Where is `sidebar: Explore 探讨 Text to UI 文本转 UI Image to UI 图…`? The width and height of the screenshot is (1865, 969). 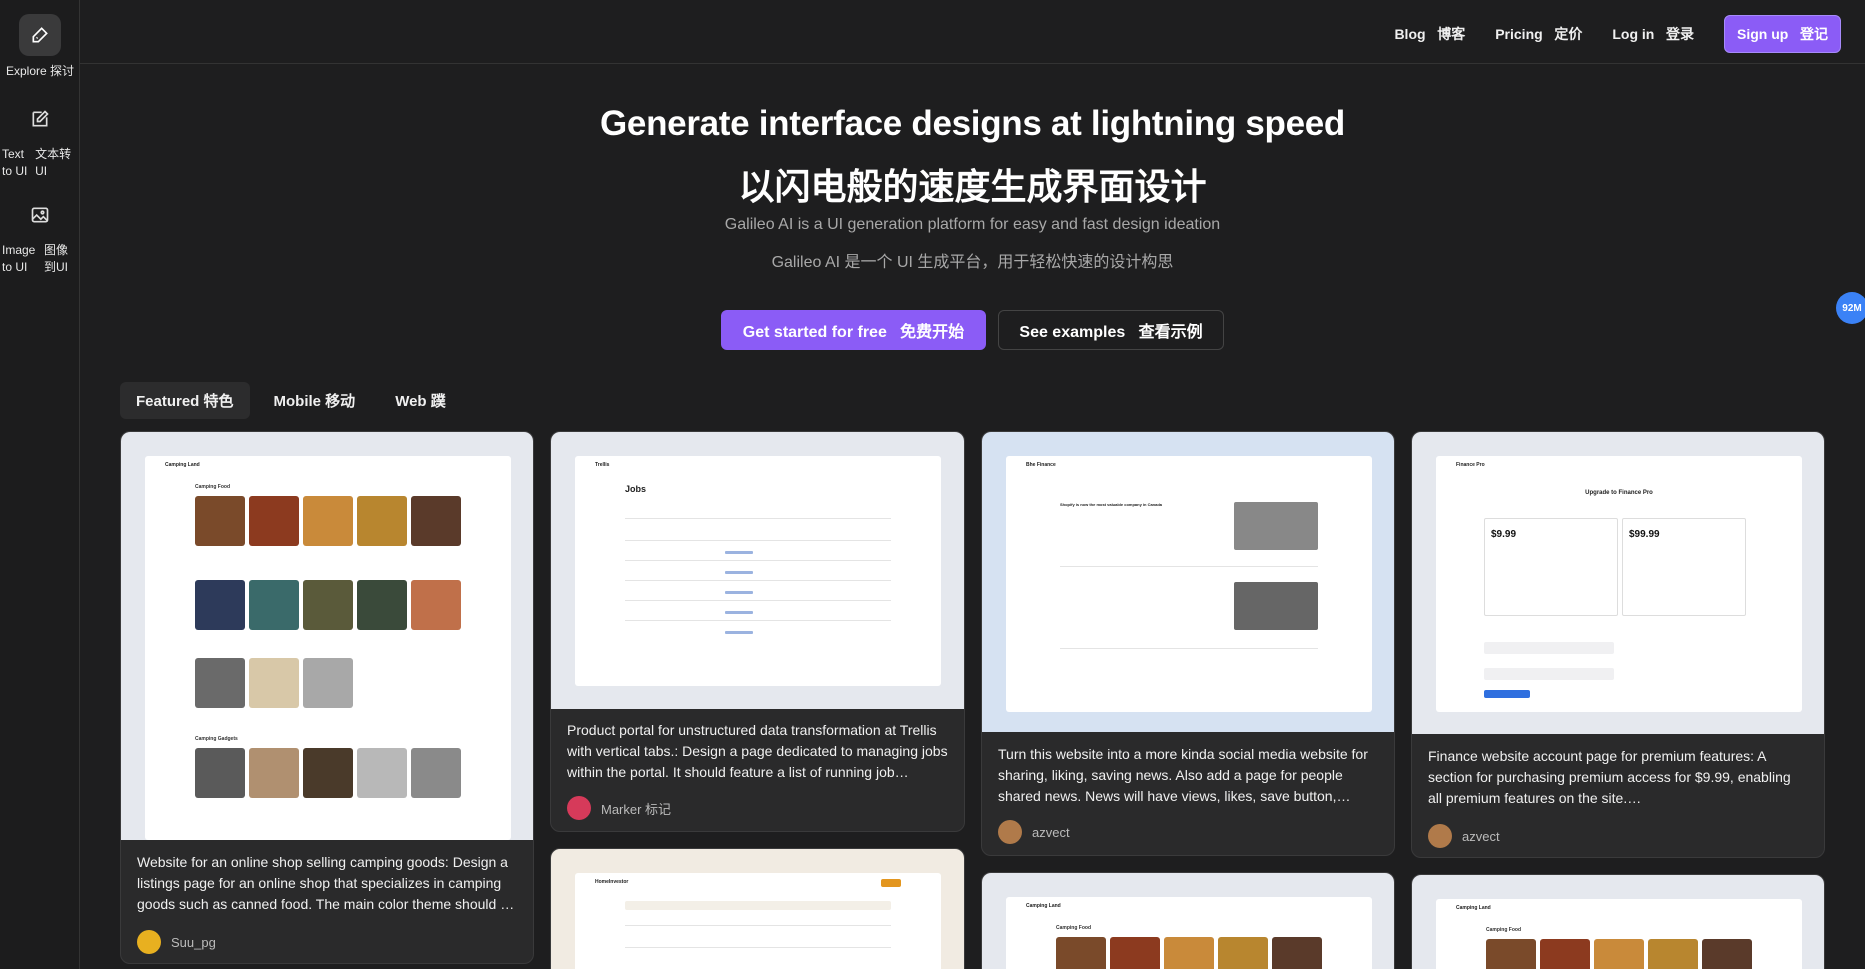 sidebar: Explore 探讨 Text to UI 文本转 UI Image to UI 图… is located at coordinates (40, 484).